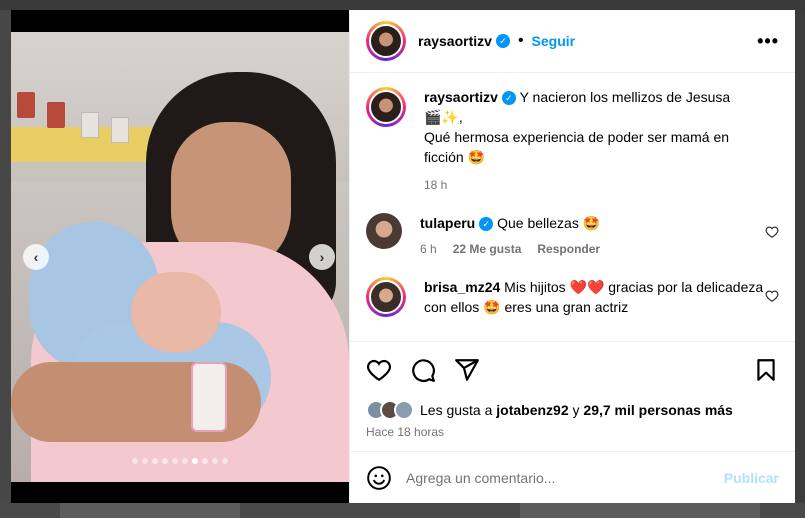 This screenshot has width=805, height=518. I want to click on post-header: raysaortizv ✓ • Seguir •••, so click(572, 41).